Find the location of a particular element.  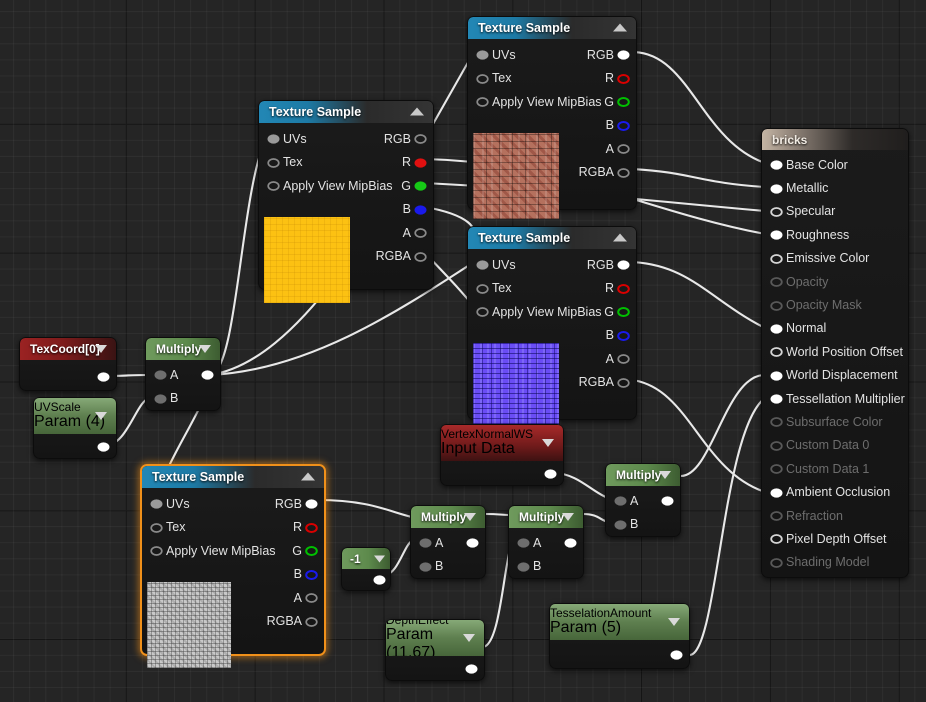

node-header: TesselationAmount Param (5) is located at coordinates (619, 622).